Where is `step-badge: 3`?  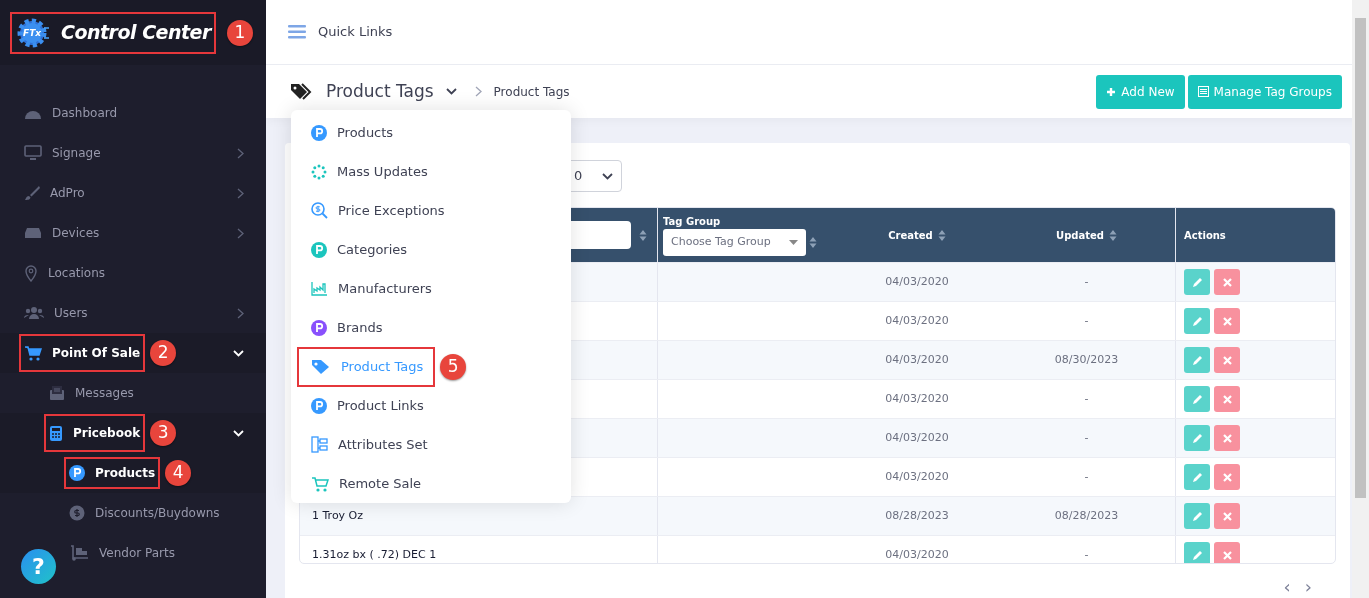 step-badge: 3 is located at coordinates (163, 433).